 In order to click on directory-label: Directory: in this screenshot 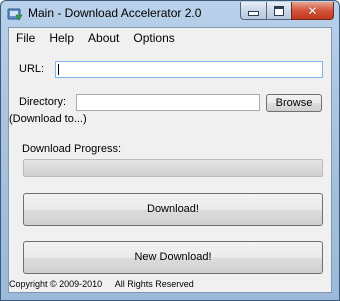, I will do `click(43, 102)`.